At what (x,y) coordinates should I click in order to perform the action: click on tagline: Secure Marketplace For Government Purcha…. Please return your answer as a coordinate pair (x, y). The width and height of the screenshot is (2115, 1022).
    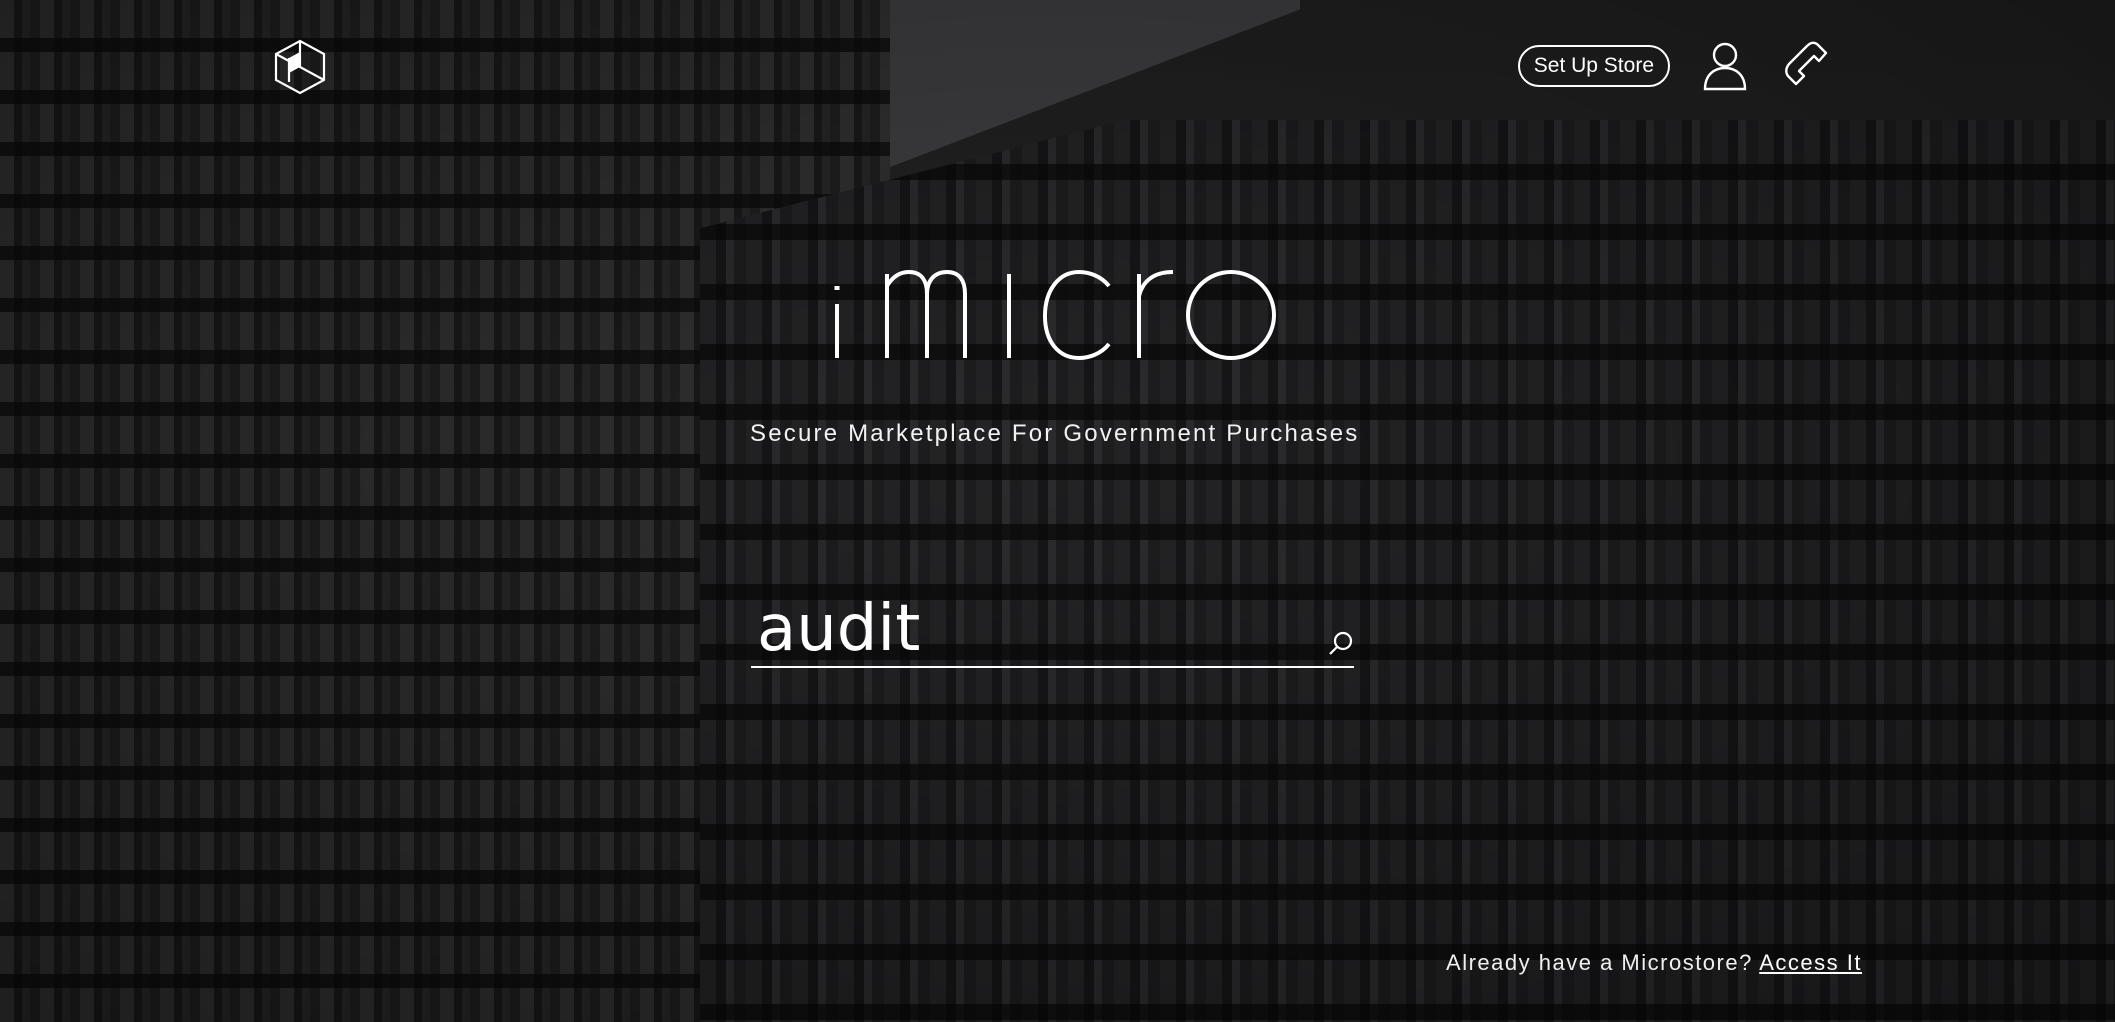
    Looking at the image, I should click on (1055, 433).